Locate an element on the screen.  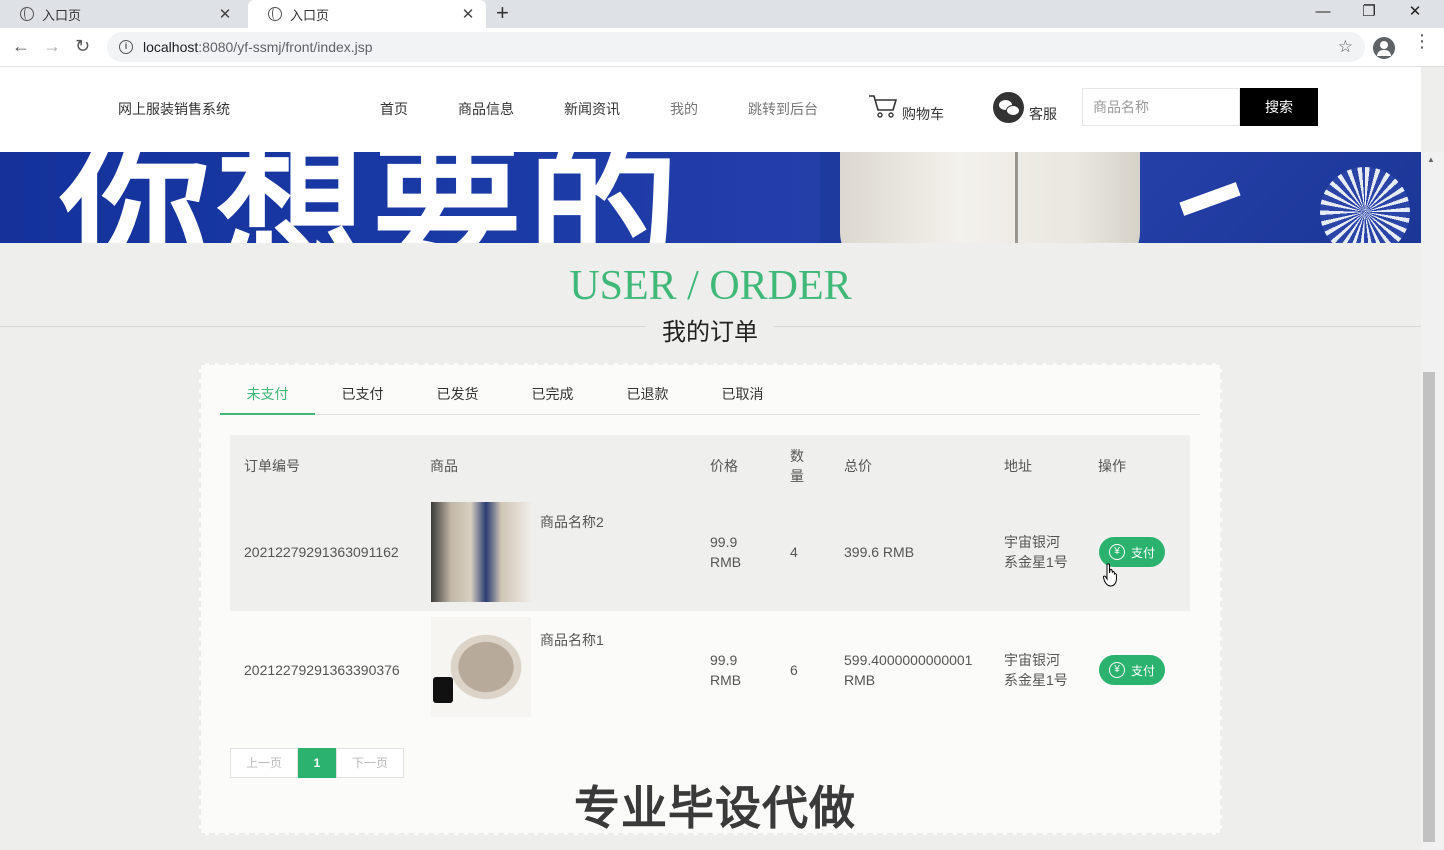
product-name: 商品名称2 is located at coordinates (572, 522).